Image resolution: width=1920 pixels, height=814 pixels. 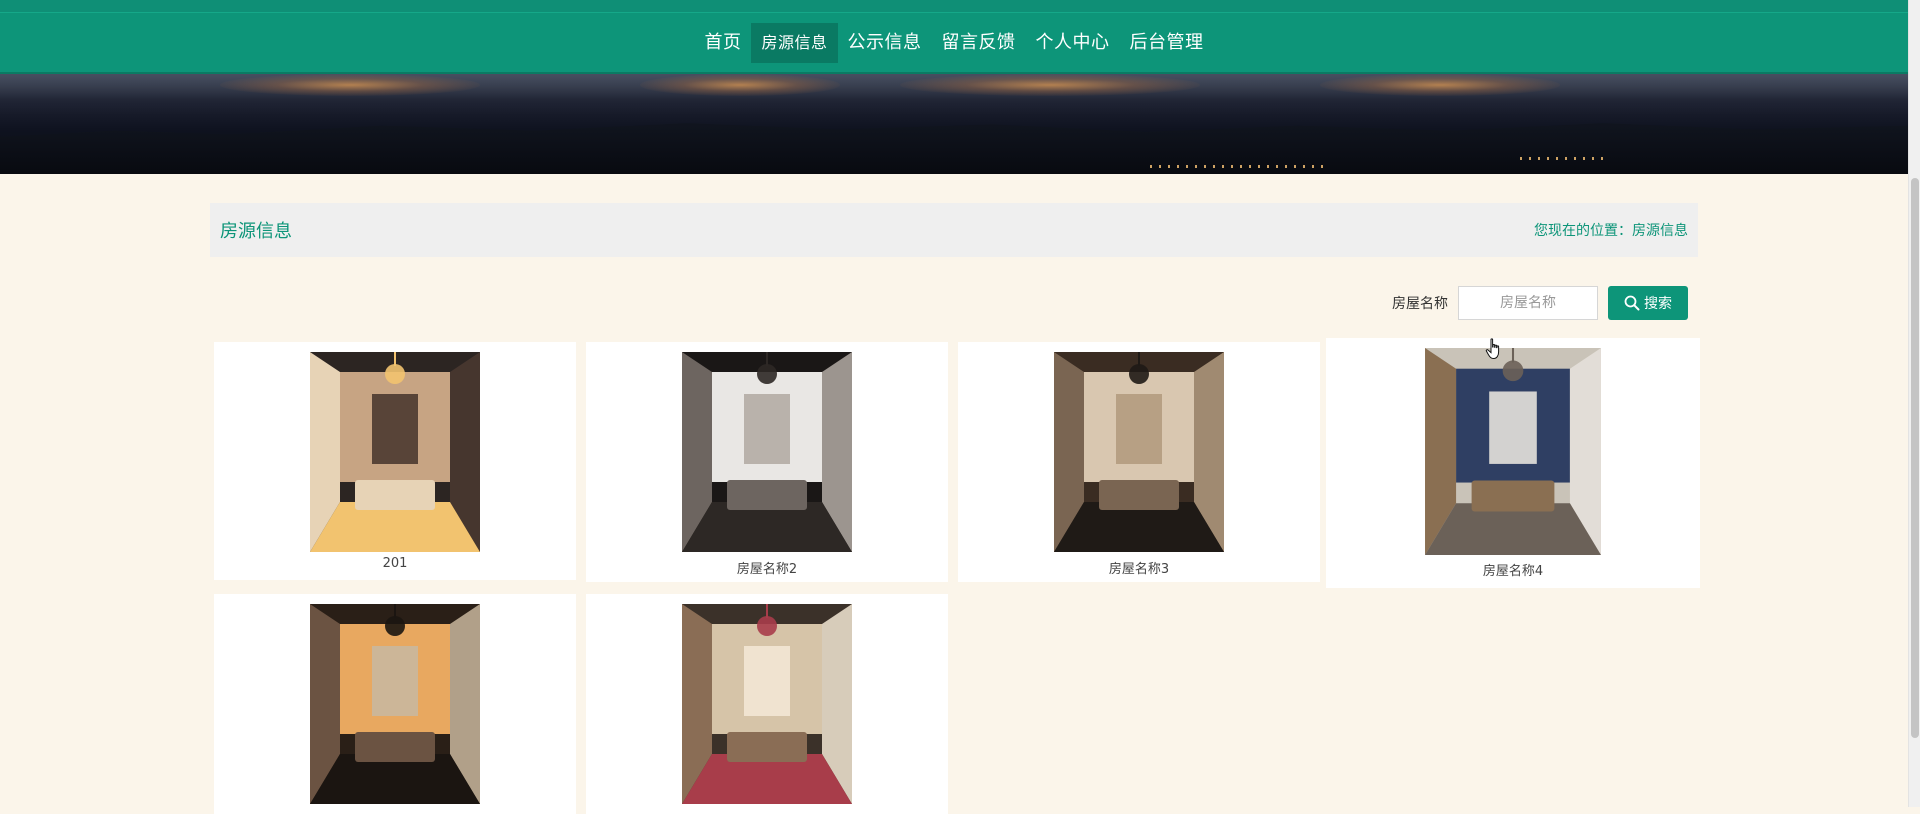 What do you see at coordinates (1513, 569) in the screenshot?
I see `house-name: 房屋名称4` at bounding box center [1513, 569].